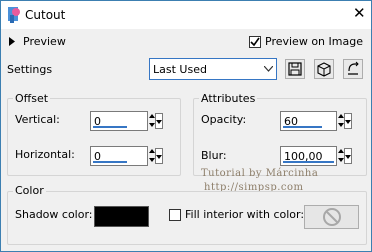  I want to click on color-legend: Color, so click(29, 190).